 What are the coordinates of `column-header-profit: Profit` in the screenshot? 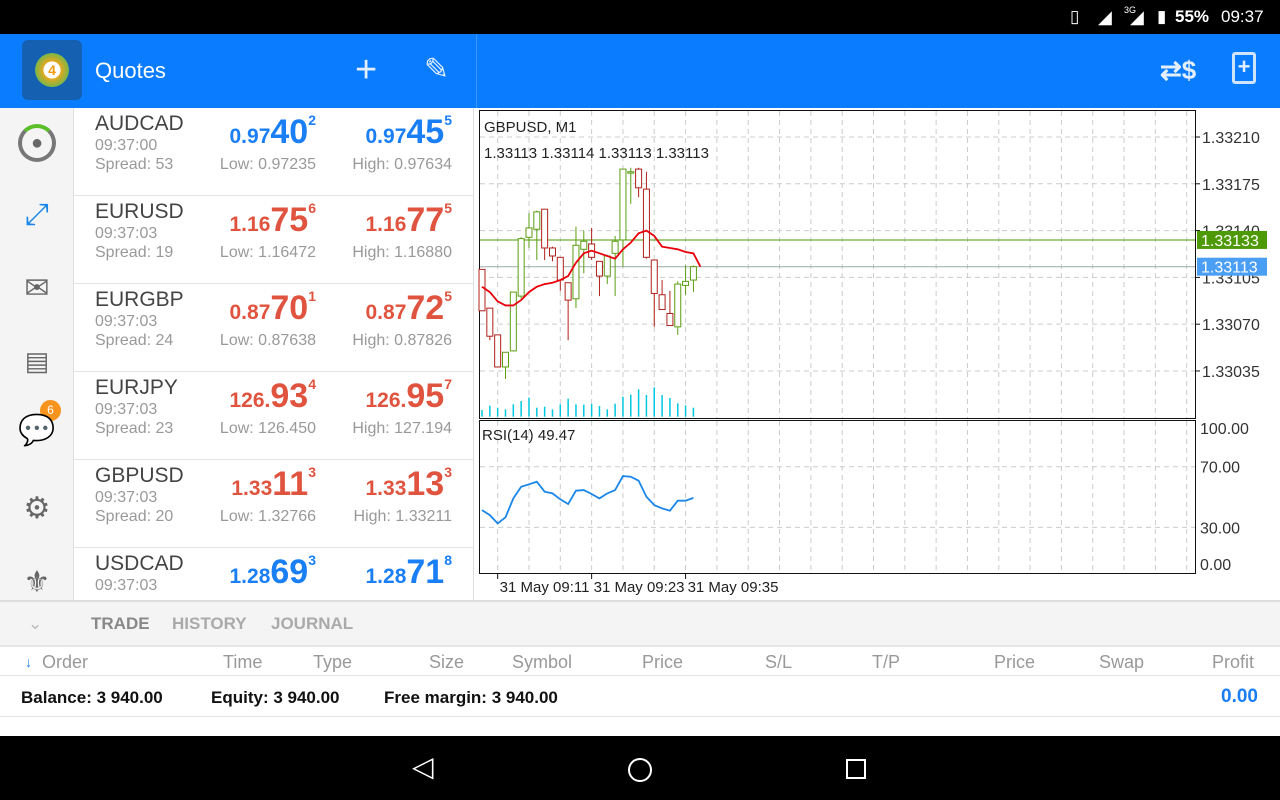 It's located at (1233, 662).